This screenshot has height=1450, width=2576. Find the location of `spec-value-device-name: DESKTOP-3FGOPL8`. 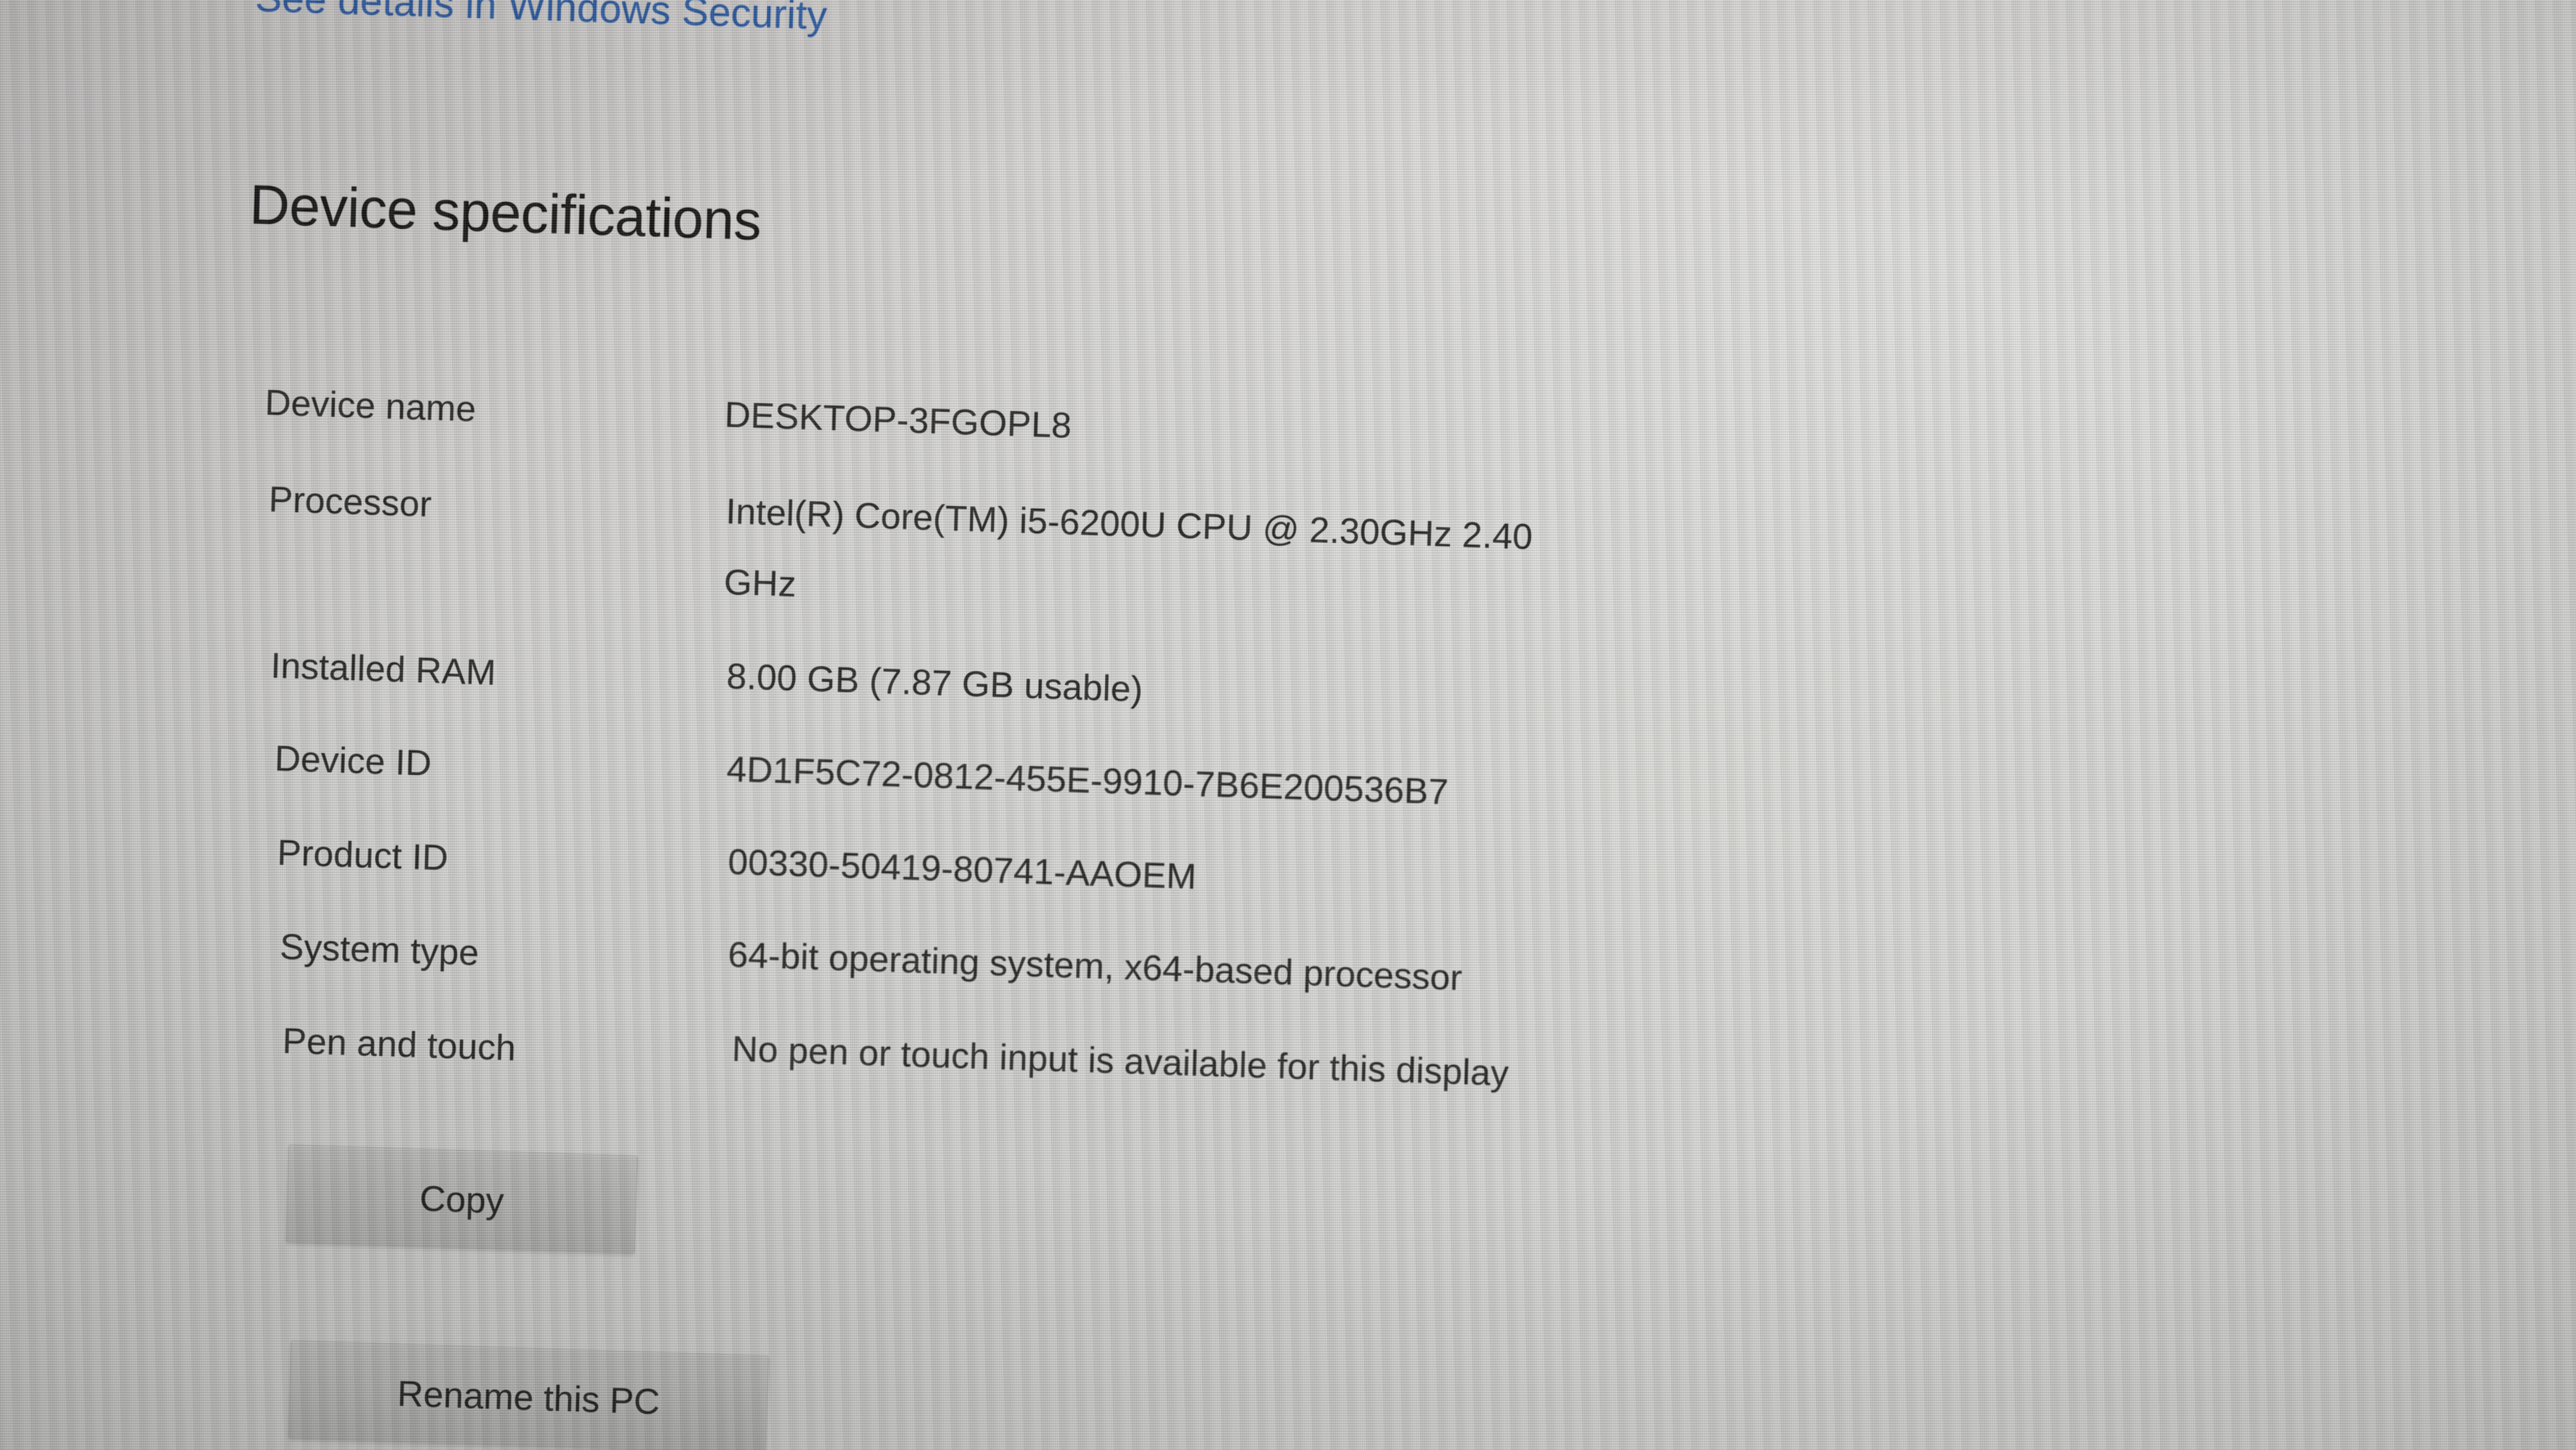

spec-value-device-name: DESKTOP-3FGOPL8 is located at coordinates (898, 419).